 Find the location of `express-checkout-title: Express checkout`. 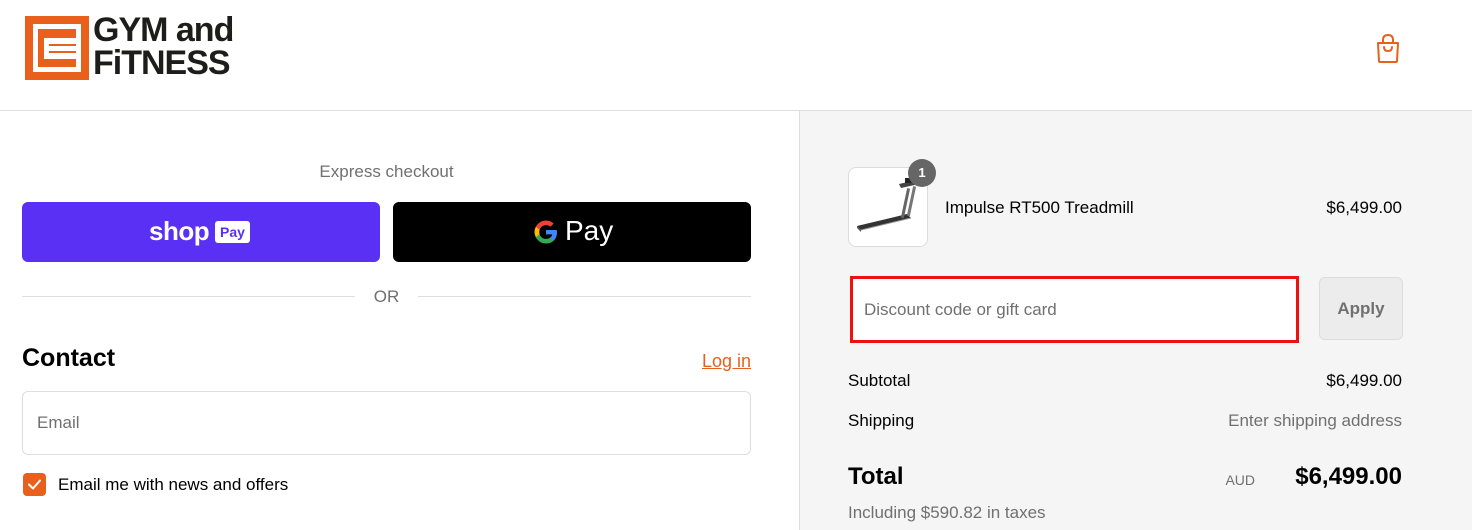

express-checkout-title: Express checkout is located at coordinates (386, 171).